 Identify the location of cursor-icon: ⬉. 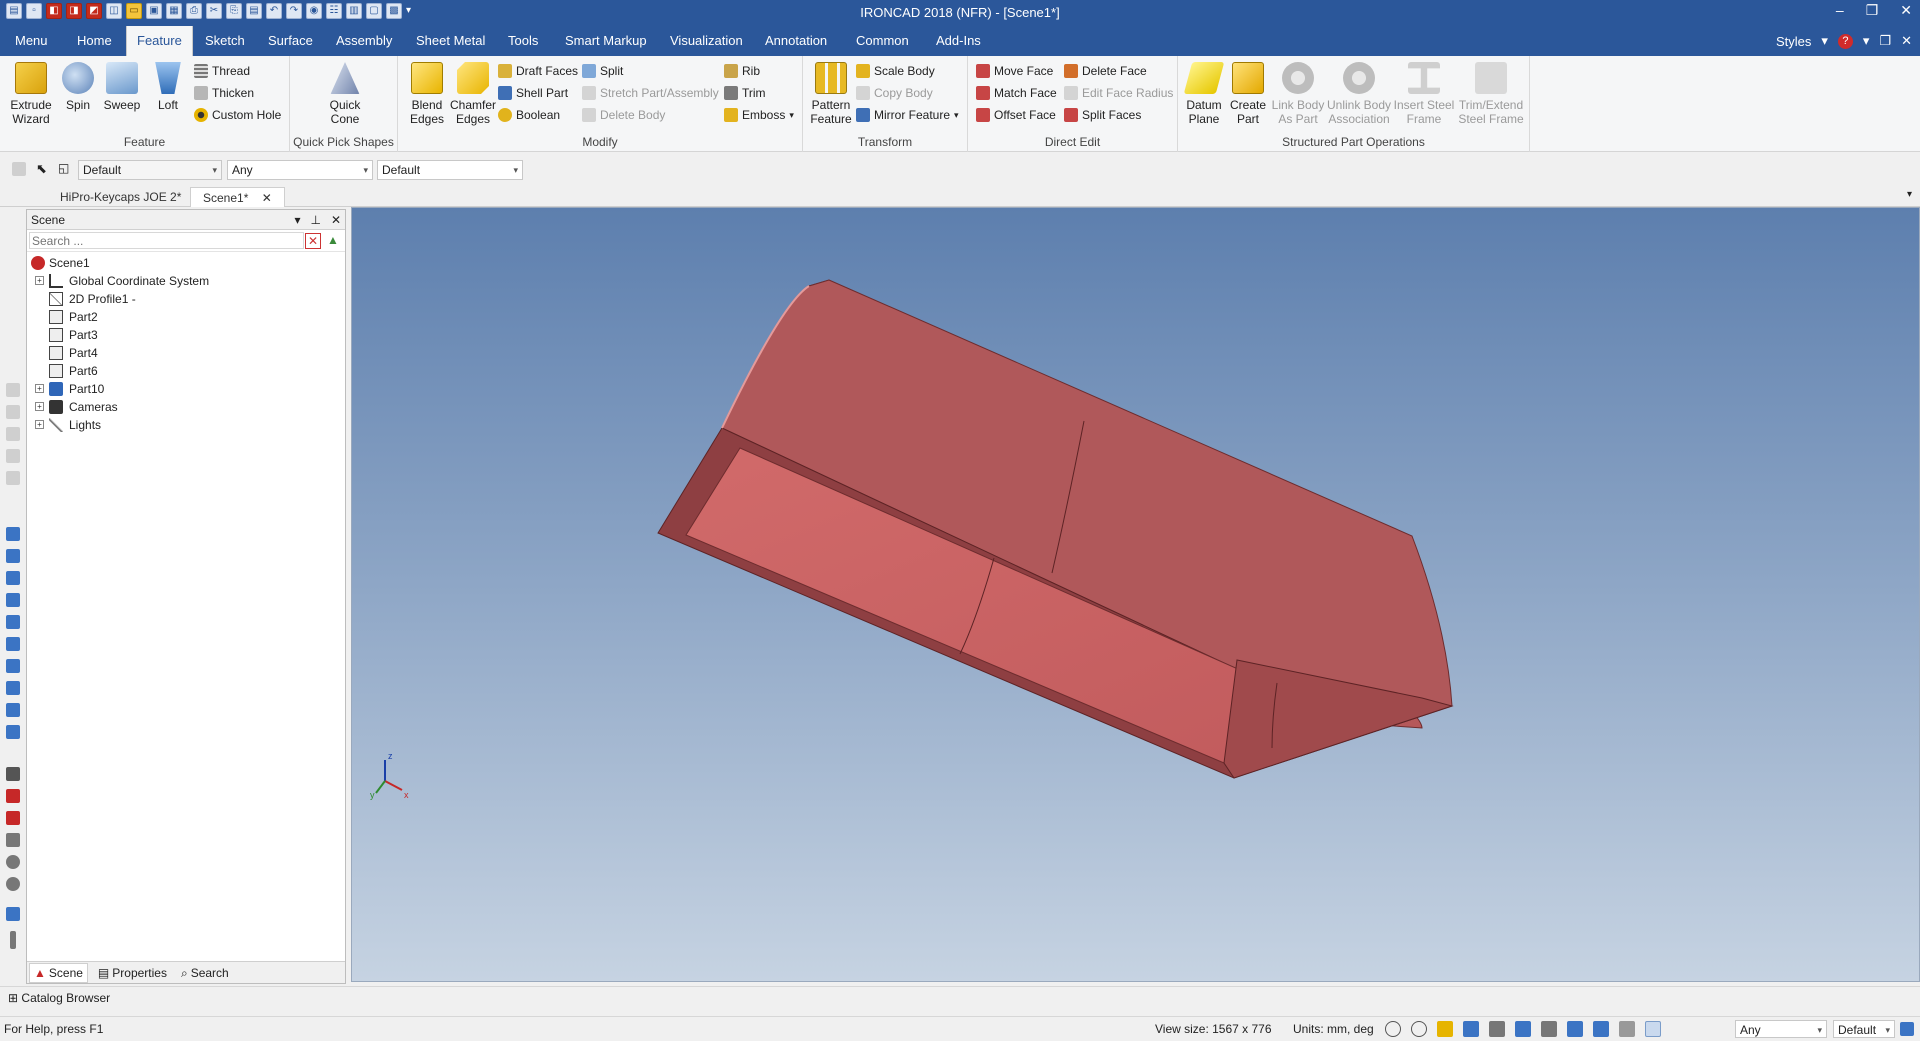
(41, 169).